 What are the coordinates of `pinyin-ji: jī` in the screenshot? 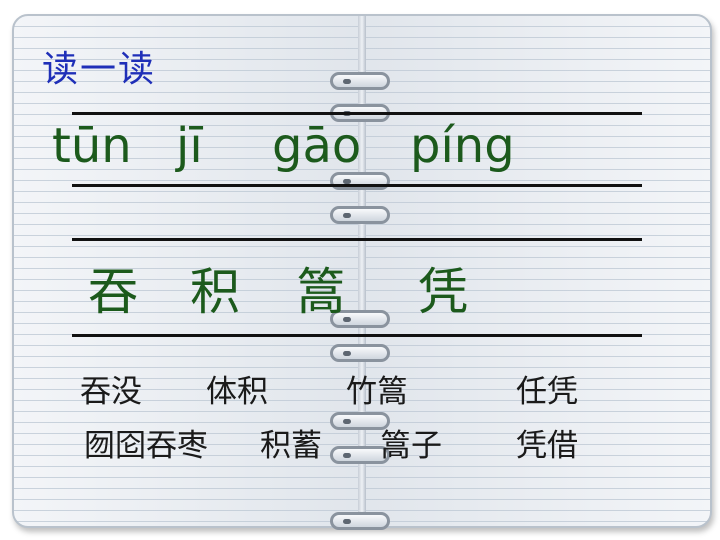 It's located at (189, 146).